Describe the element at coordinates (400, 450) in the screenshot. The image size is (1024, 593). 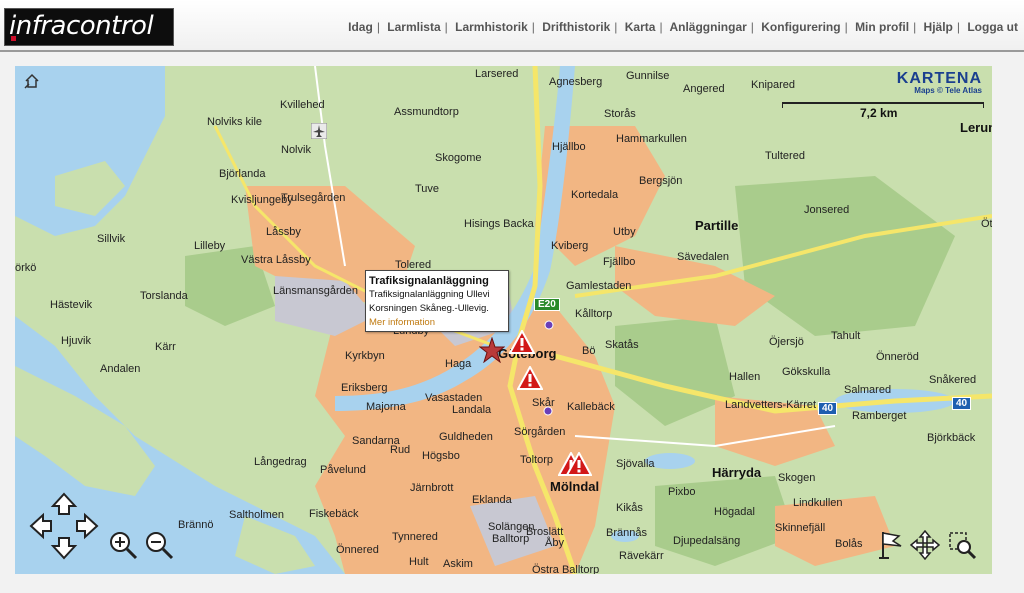
I see `place-label: Rud` at that location.